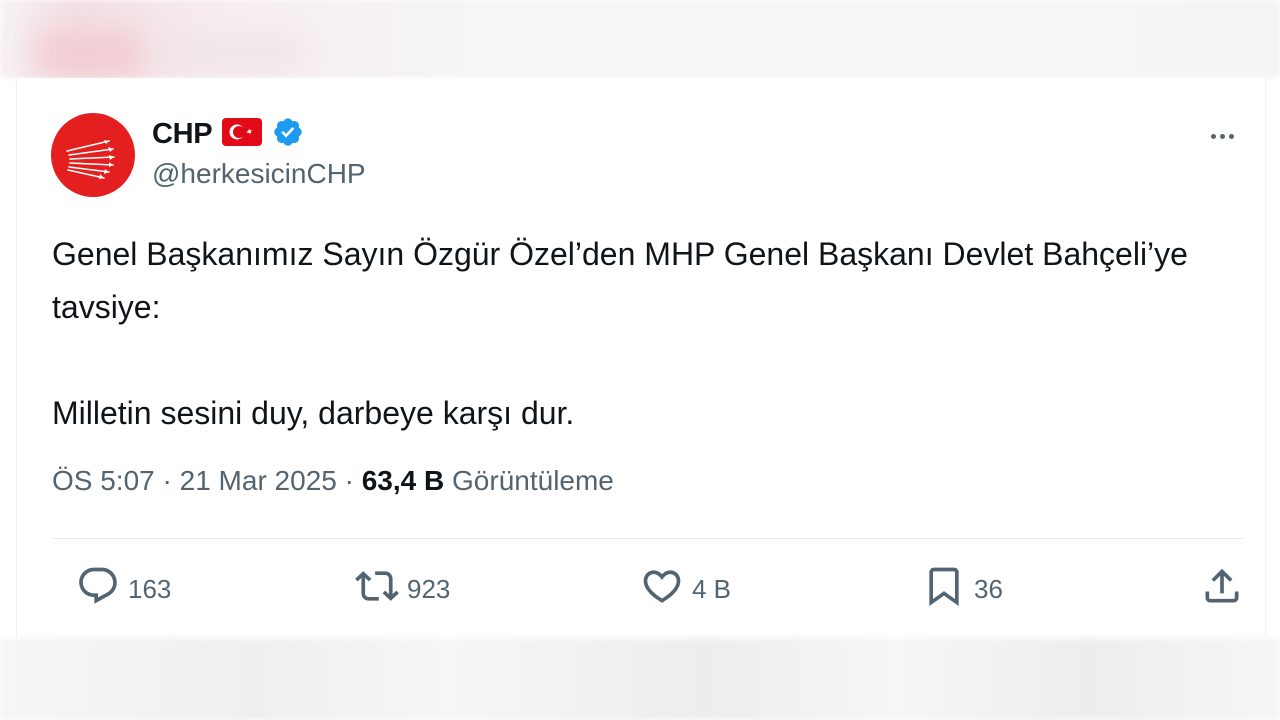 Image resolution: width=1280 pixels, height=720 pixels. I want to click on heart-icon, so click(662, 589).